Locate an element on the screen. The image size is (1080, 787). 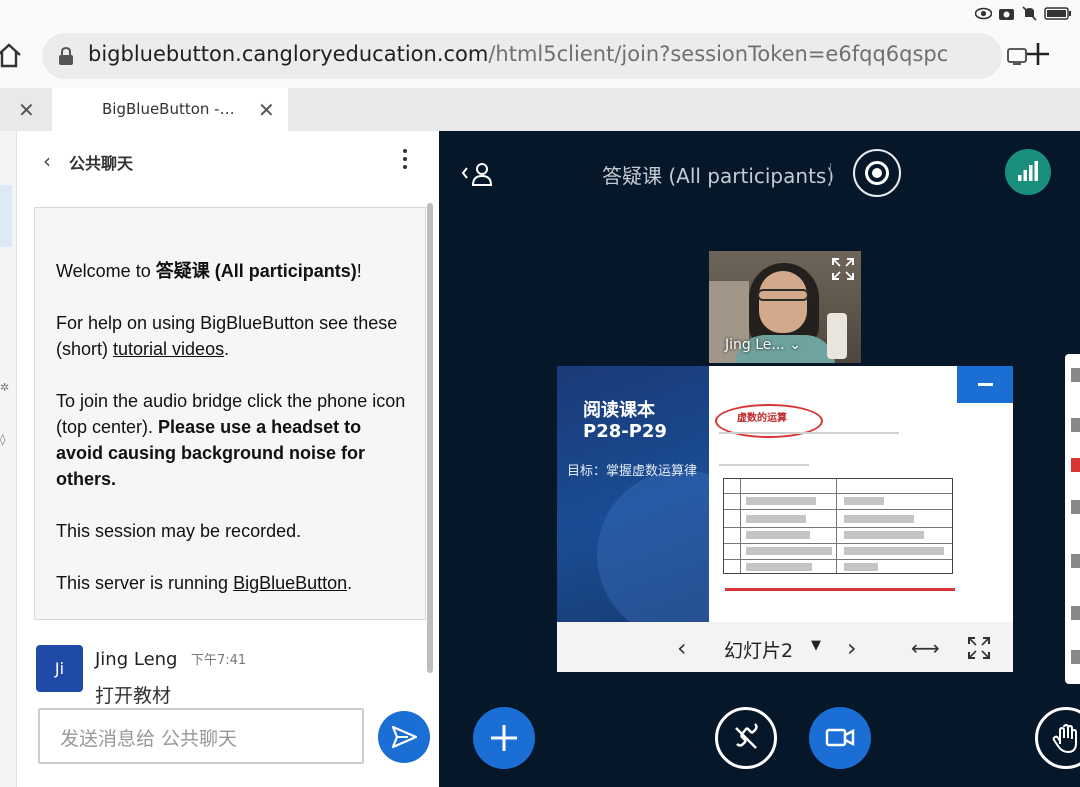
welcome-prefix: Welcome to is located at coordinates (106, 271).